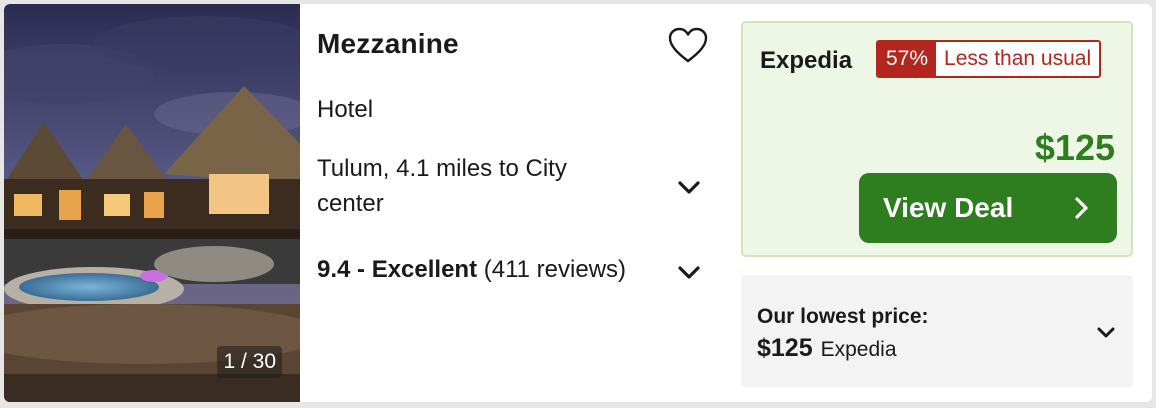 This screenshot has width=1156, height=408. I want to click on lowest-price-row: $125 Expedia, so click(827, 348).